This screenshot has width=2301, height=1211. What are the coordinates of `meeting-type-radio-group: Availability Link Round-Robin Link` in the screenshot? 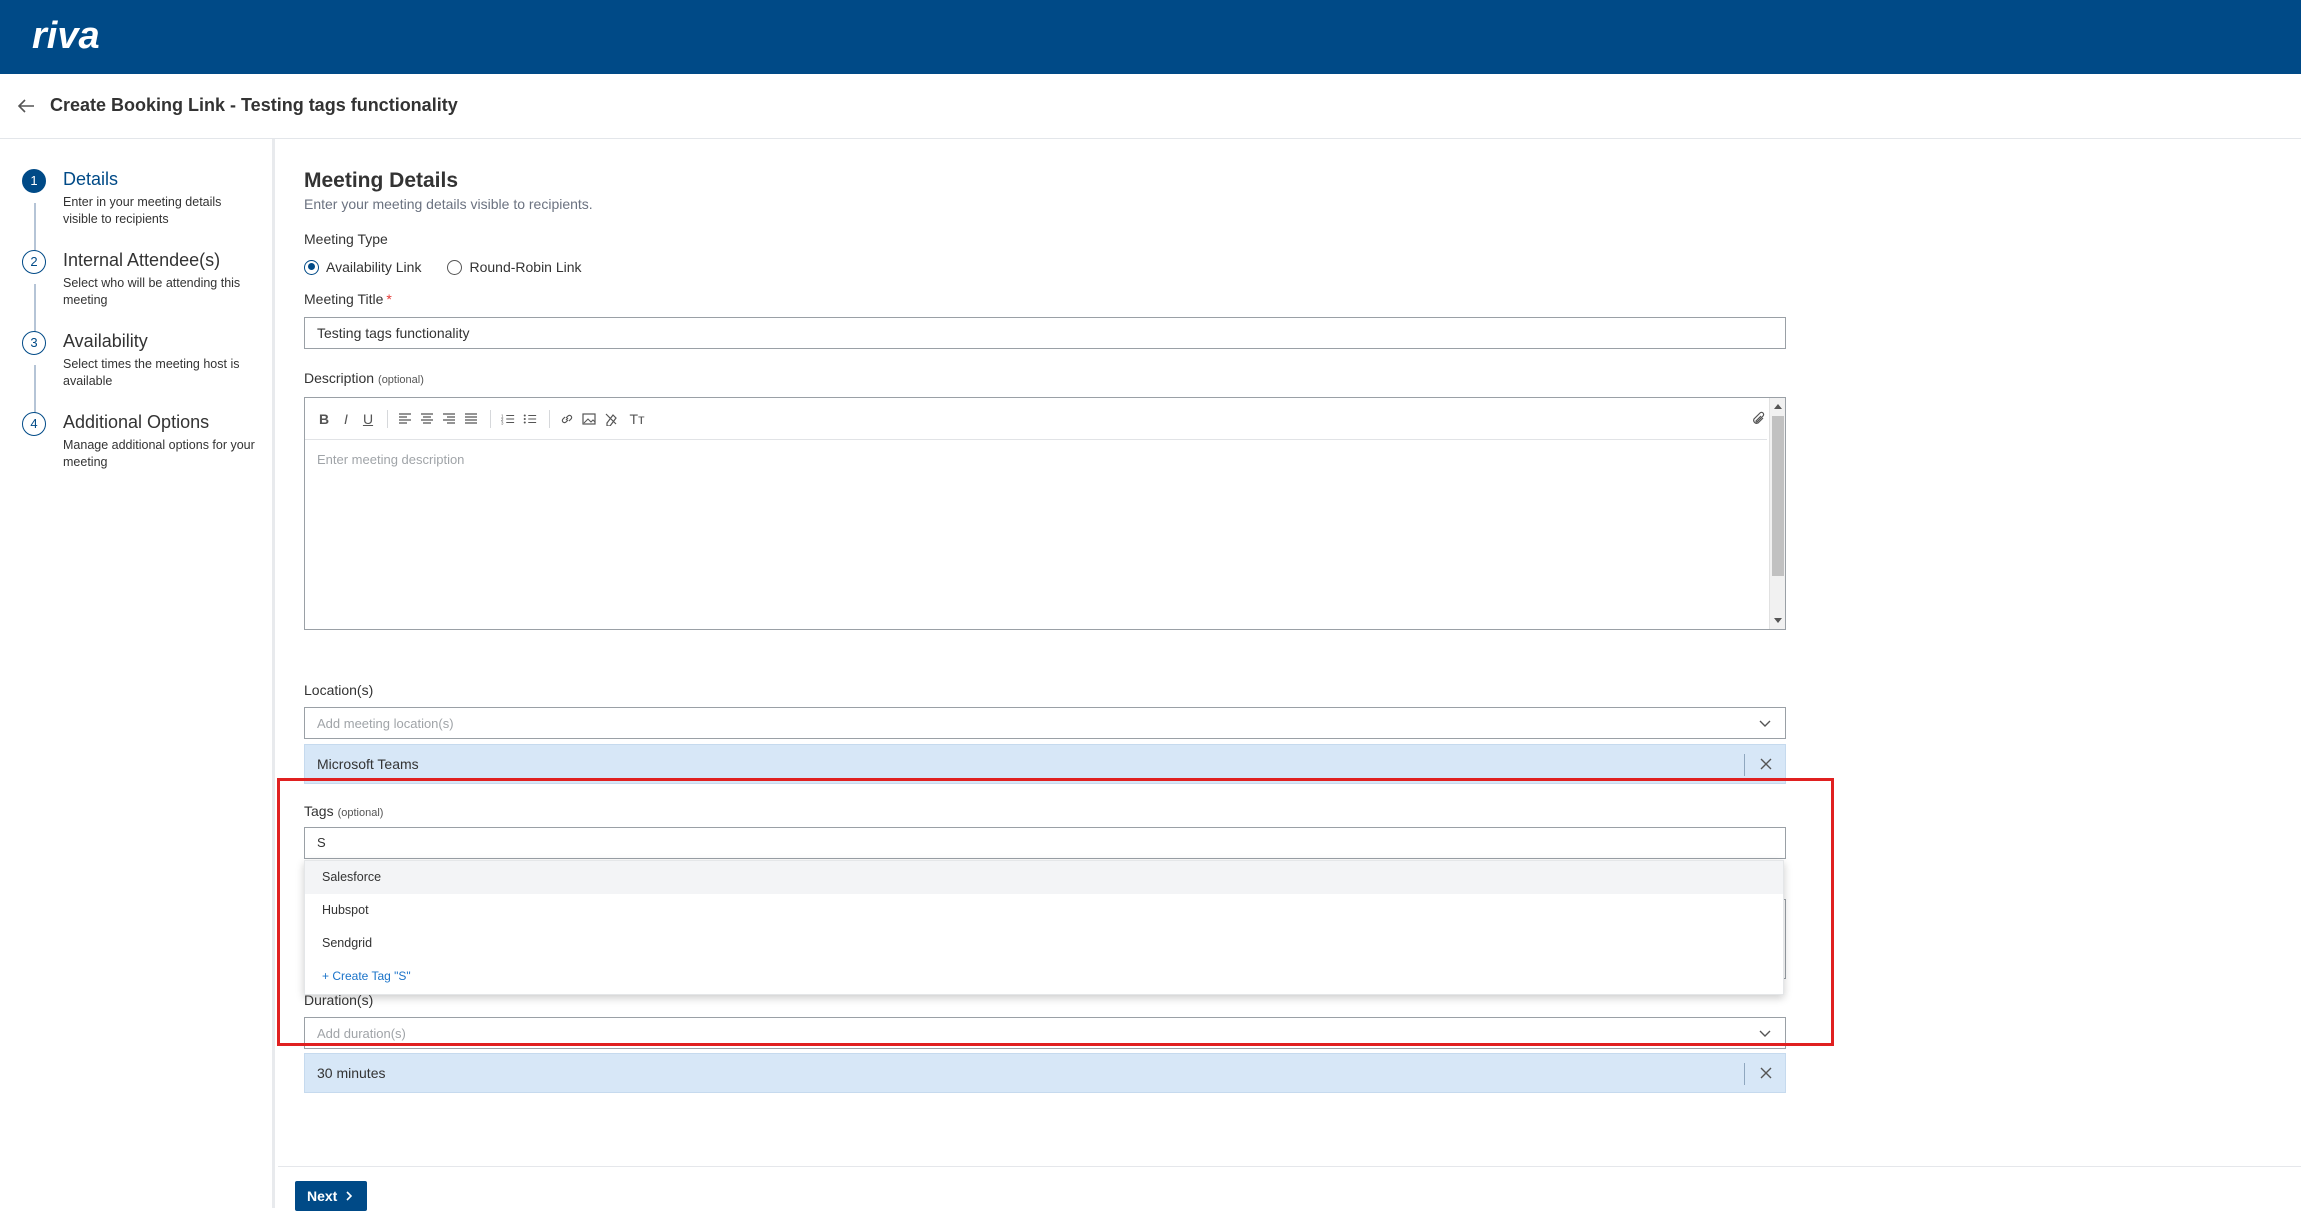 It's located at (456, 267).